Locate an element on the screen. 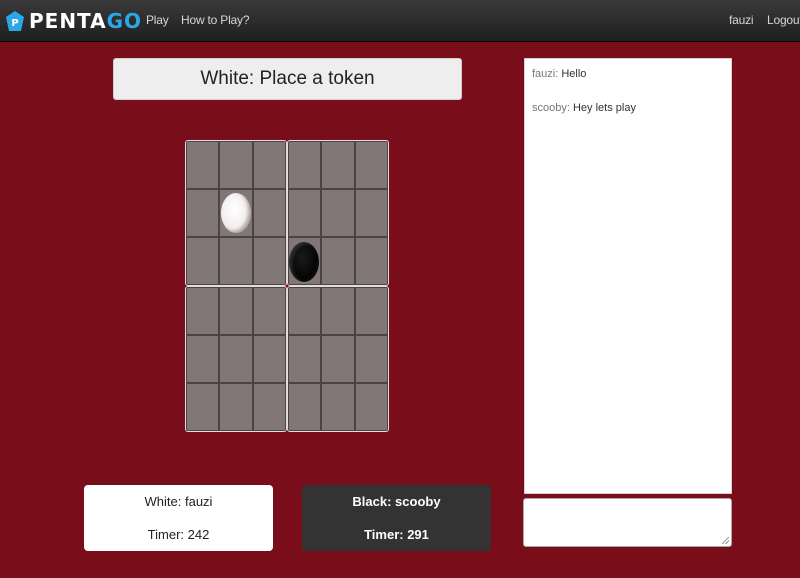 This screenshot has height=578, width=800. navbar: P PENTAGO Play How to Play? fauzi Logout is located at coordinates (400, 21).